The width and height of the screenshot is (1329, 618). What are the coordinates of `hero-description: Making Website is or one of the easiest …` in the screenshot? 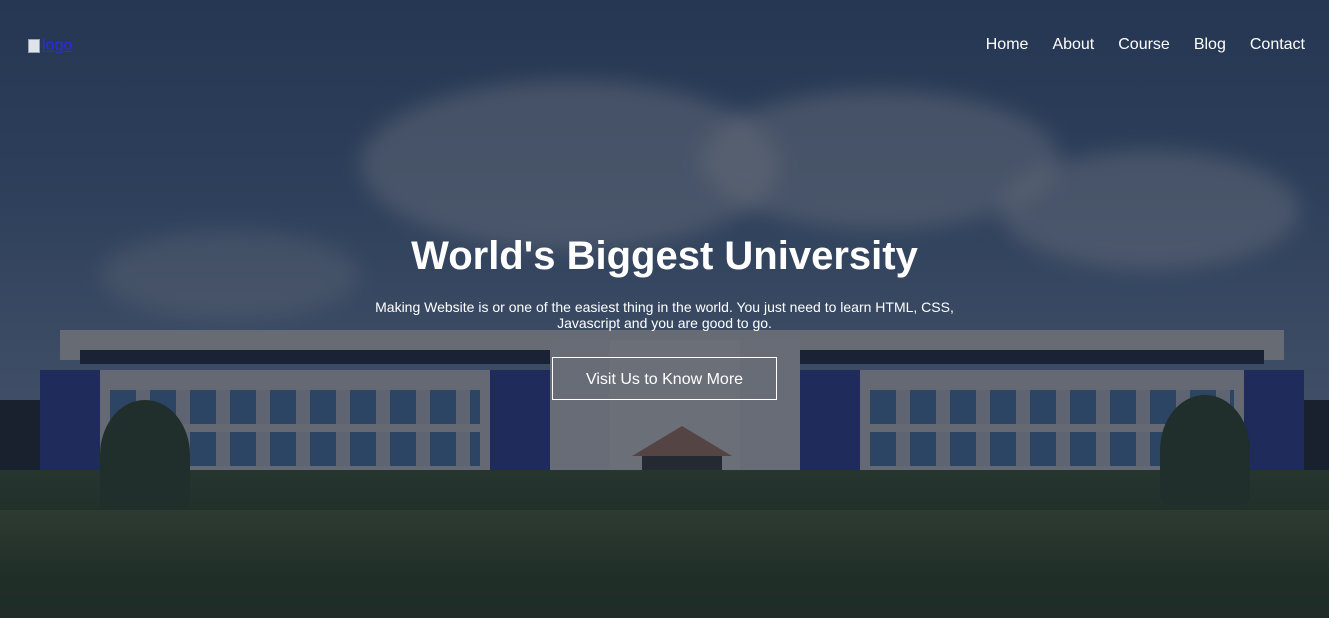 It's located at (664, 315).